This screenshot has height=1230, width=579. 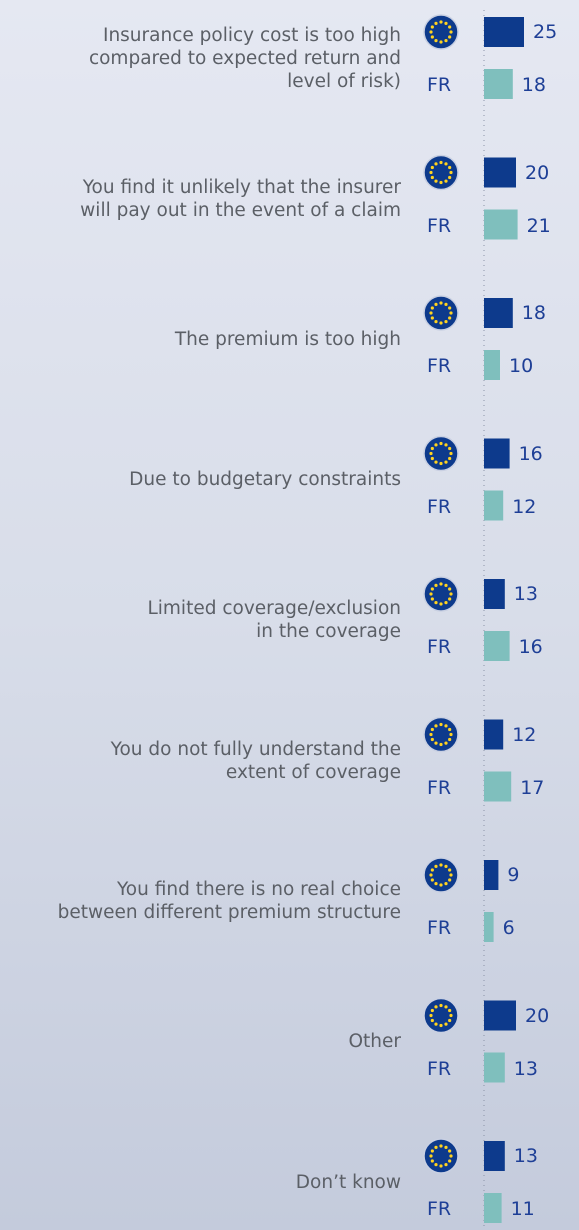 What do you see at coordinates (258, 889) in the screenshot?
I see `category-label-line: You find there is no real choice` at bounding box center [258, 889].